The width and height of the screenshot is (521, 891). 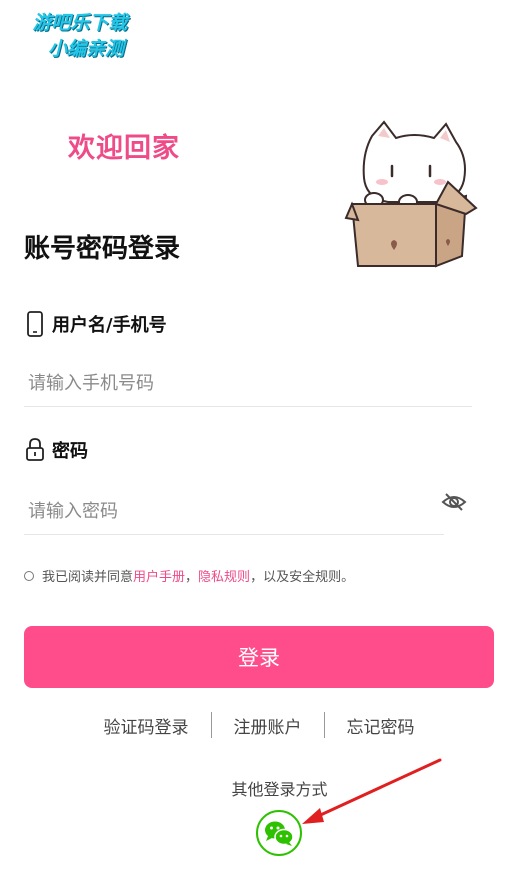 What do you see at coordinates (146, 725) in the screenshot?
I see `sms-login-link: 验证码登录` at bounding box center [146, 725].